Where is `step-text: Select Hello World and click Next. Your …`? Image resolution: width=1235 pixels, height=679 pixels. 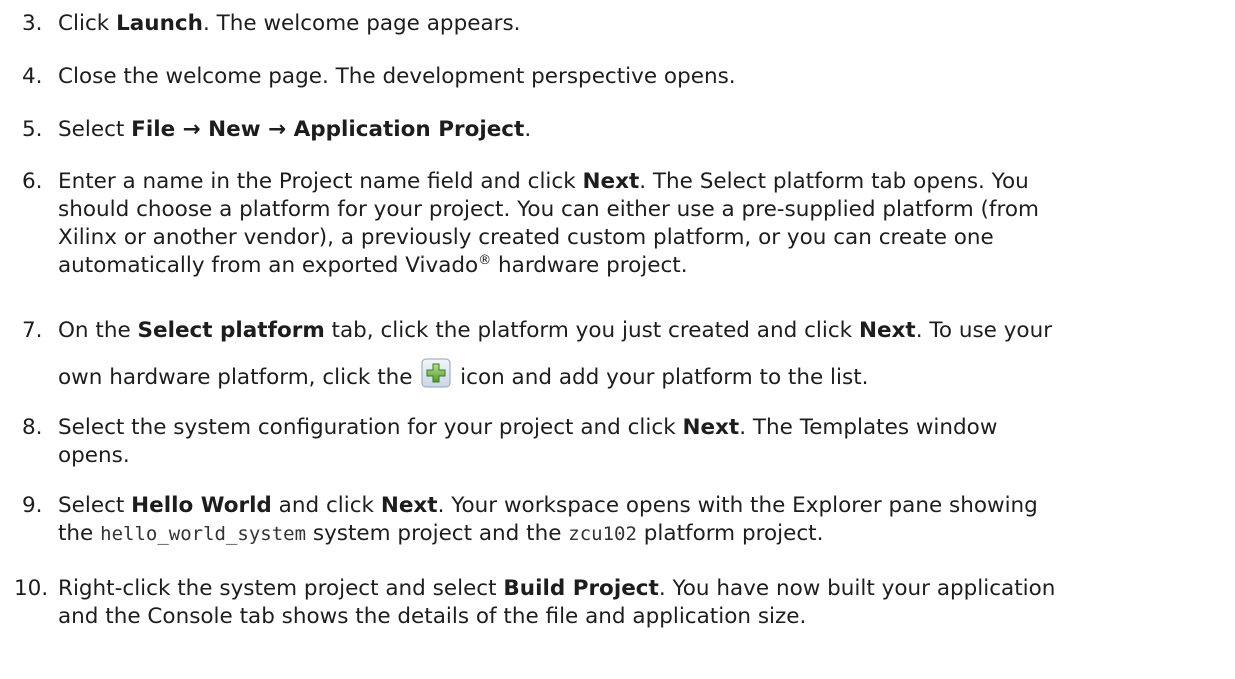 step-text: Select Hello World and click Next. Your … is located at coordinates (548, 519).